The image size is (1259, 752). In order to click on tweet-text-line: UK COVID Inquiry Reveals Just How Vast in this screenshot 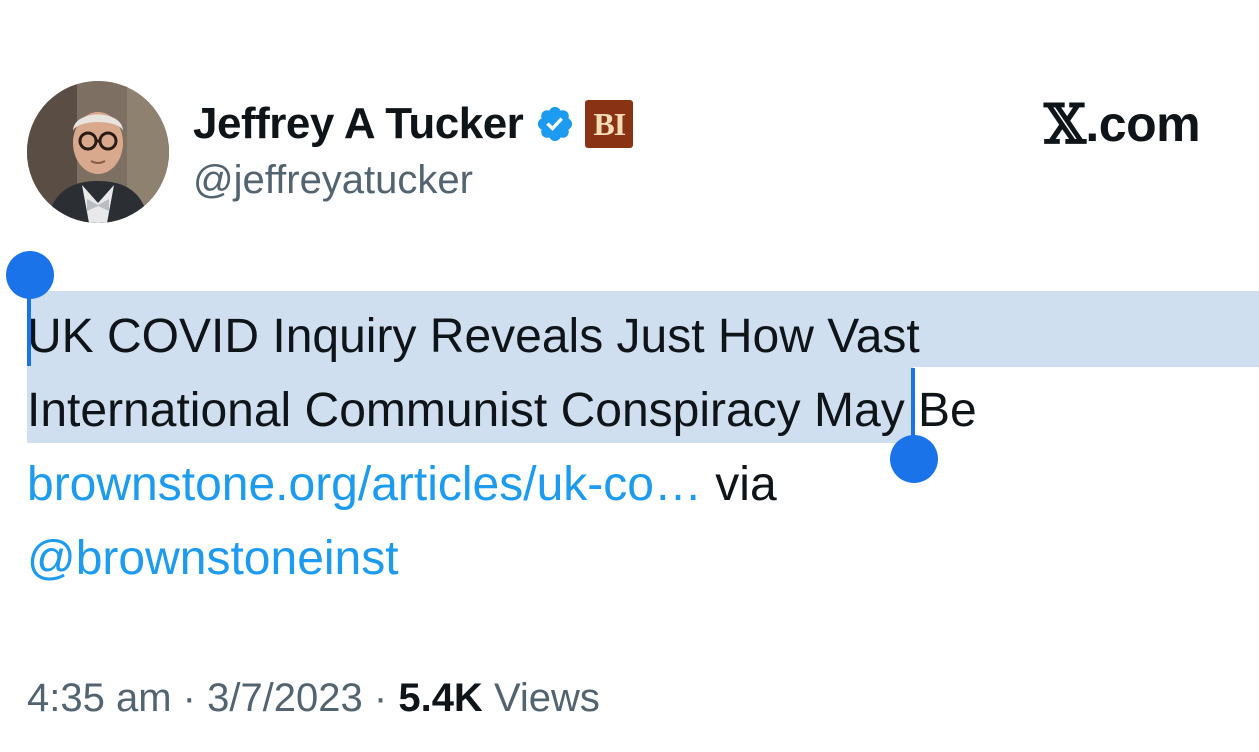, I will do `click(473, 337)`.